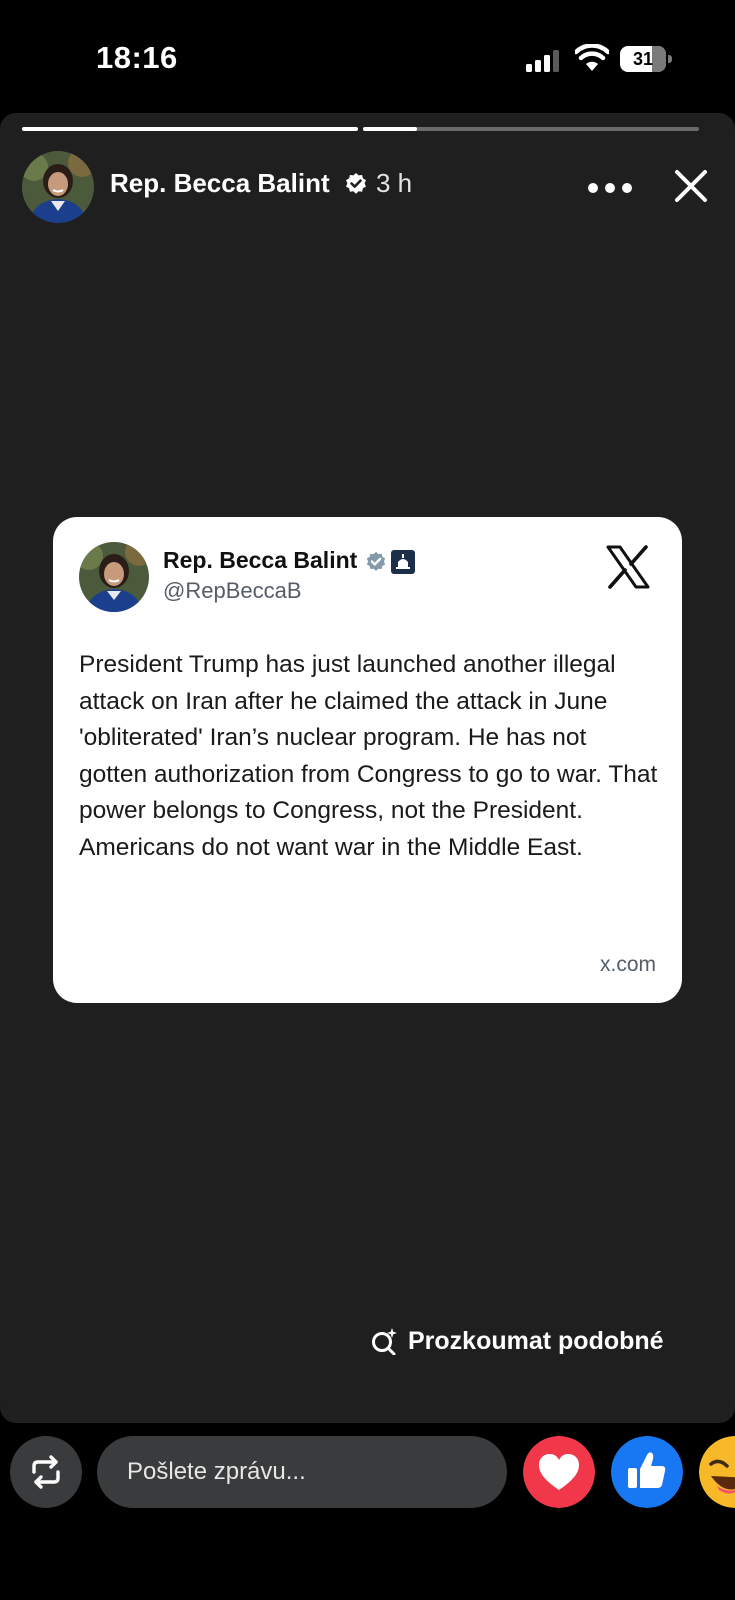 The width and height of the screenshot is (735, 1600). I want to click on like-icon, so click(647, 1472).